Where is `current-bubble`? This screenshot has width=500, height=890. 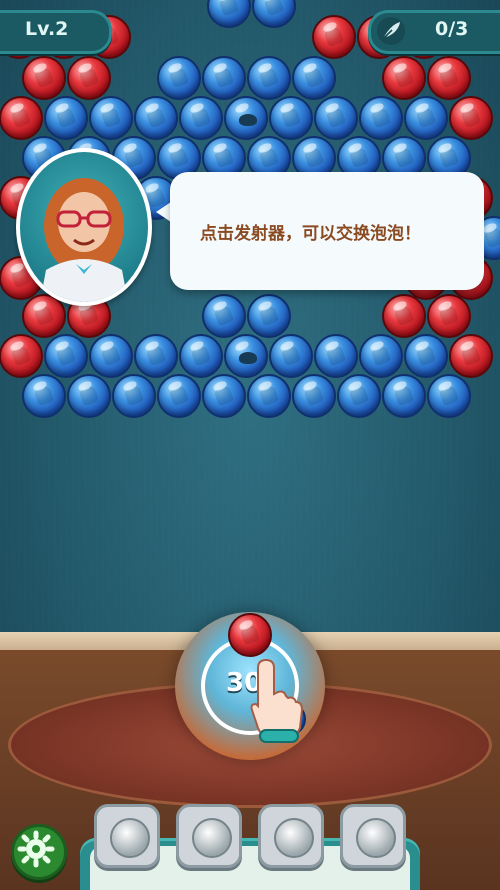 current-bubble is located at coordinates (250, 635).